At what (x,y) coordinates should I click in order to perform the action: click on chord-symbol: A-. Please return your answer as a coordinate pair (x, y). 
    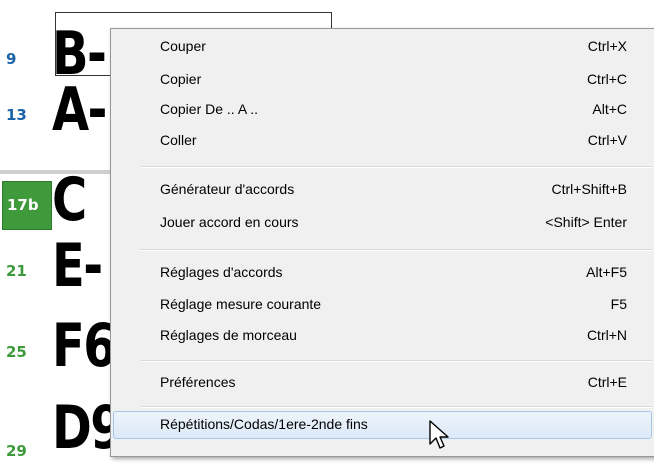
    Looking at the image, I should click on (79, 110).